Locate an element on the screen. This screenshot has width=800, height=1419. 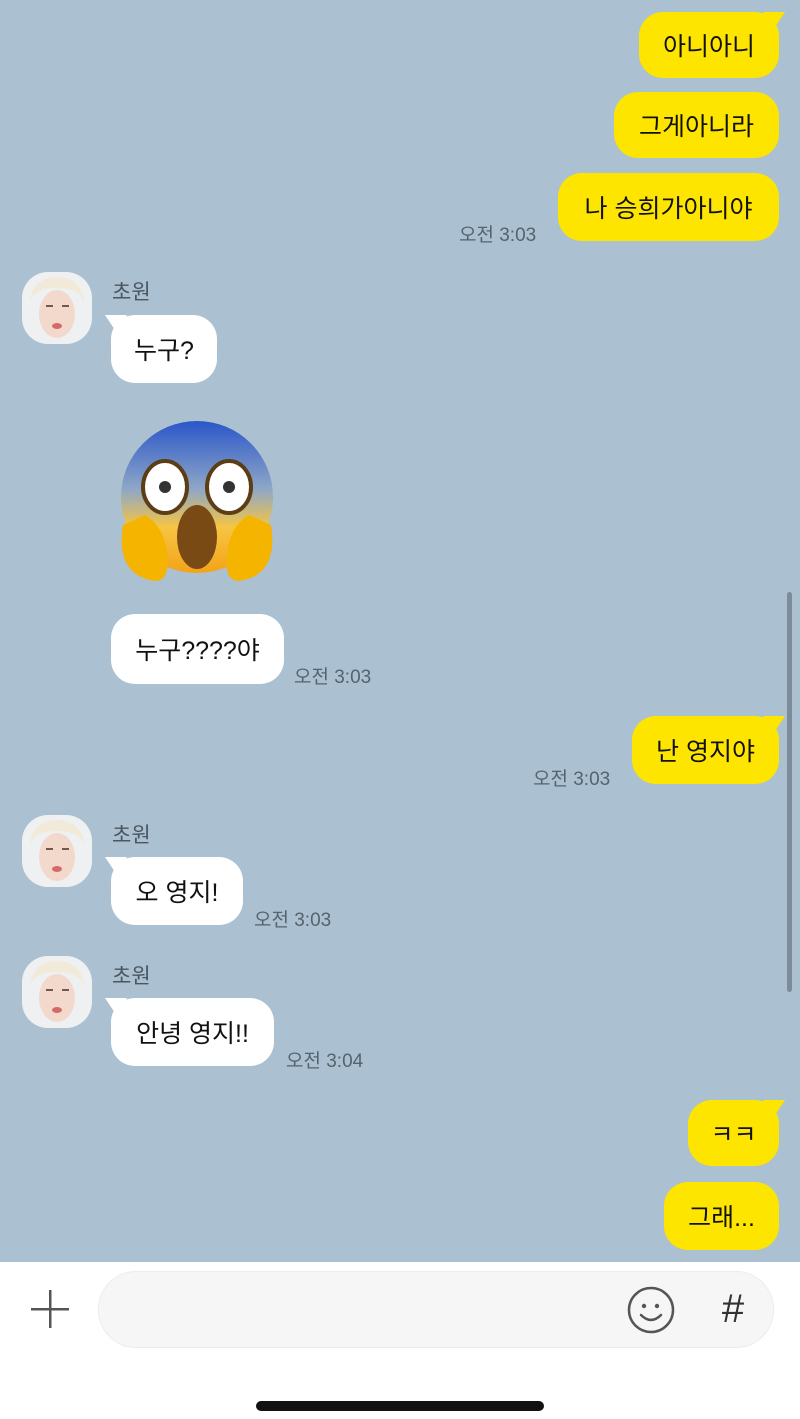
their-message: 안녕 영지!! is located at coordinates (189, 1032).